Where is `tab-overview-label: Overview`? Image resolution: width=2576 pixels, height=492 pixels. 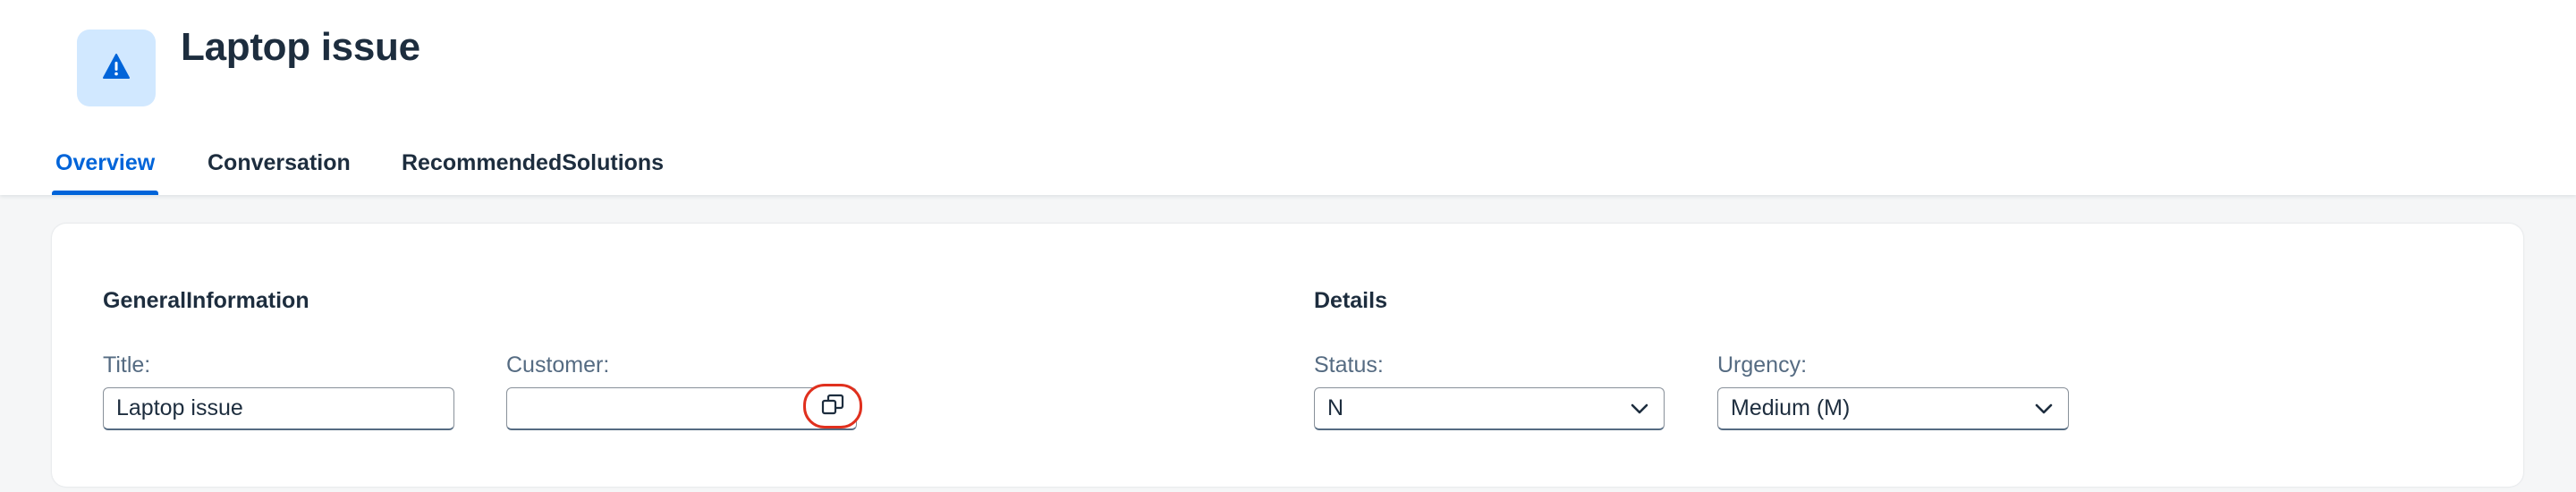
tab-overview-label: Overview is located at coordinates (105, 162).